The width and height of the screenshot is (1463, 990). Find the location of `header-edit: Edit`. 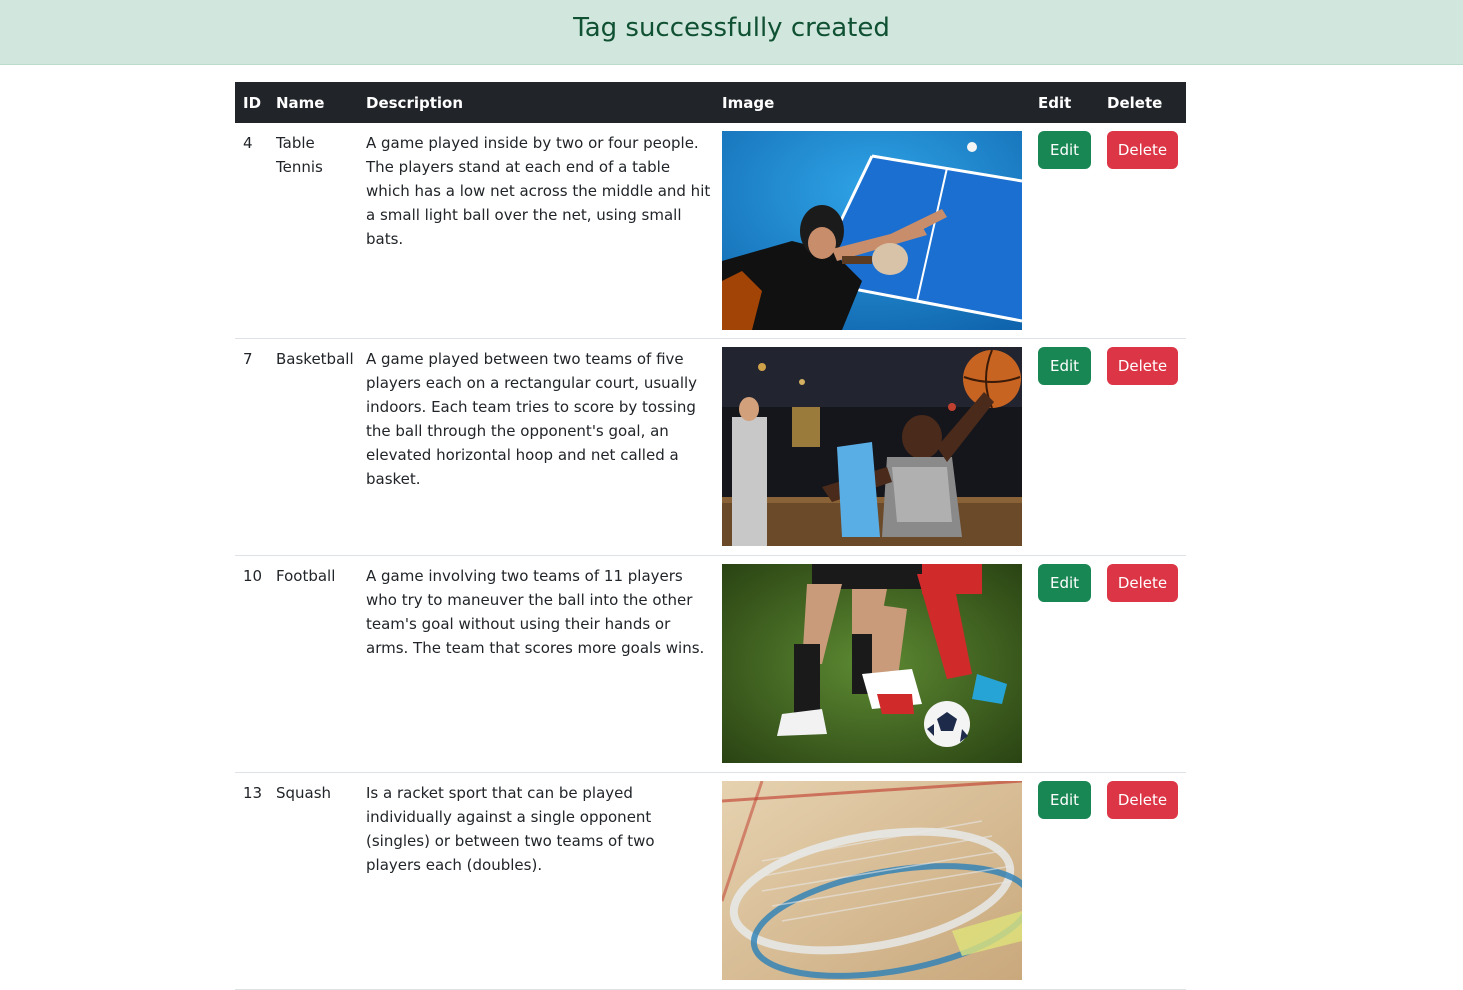

header-edit: Edit is located at coordinates (1064, 102).